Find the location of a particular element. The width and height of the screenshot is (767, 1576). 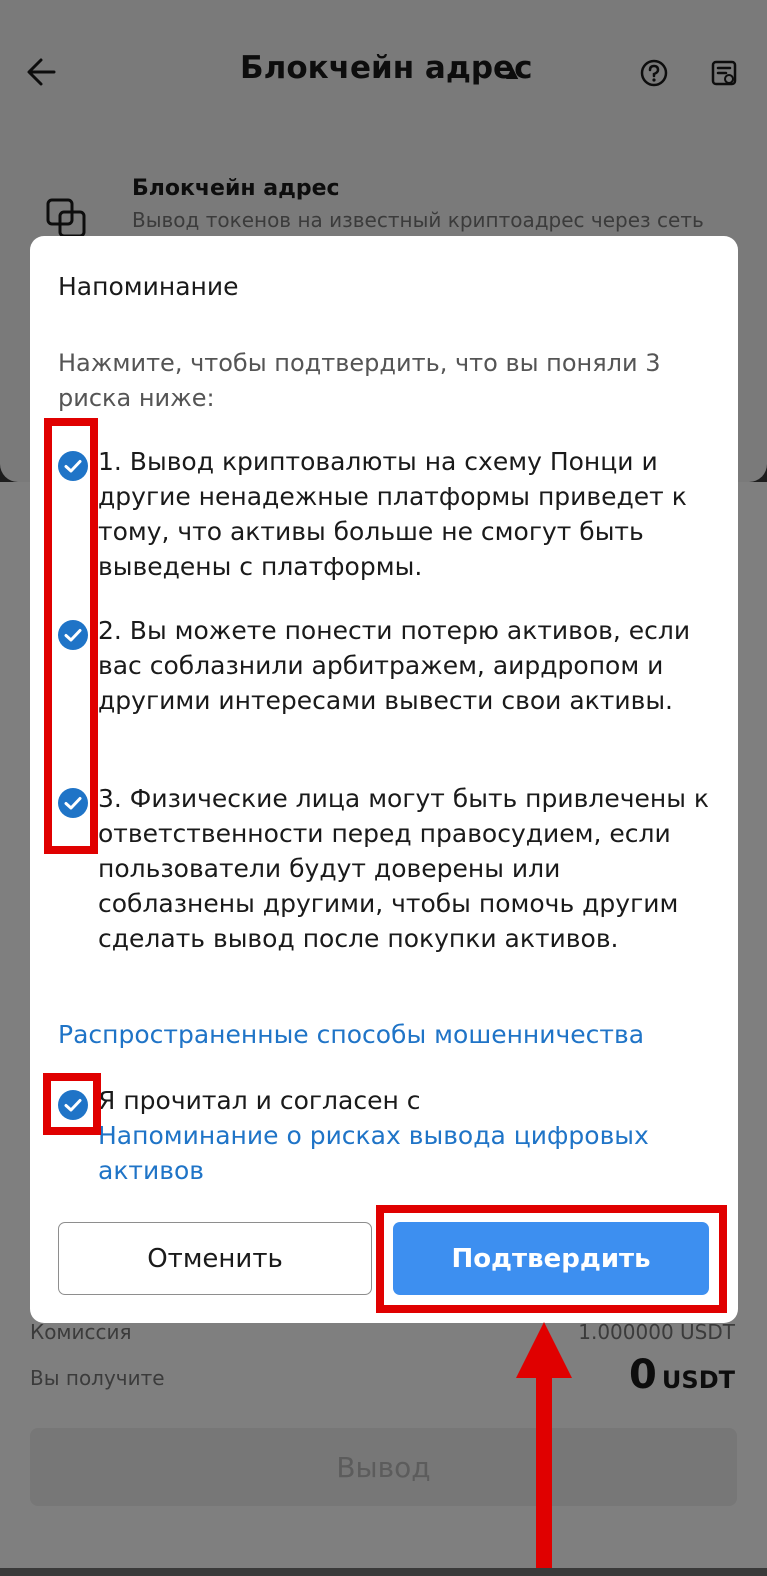

confirm-highlight-box is located at coordinates (551, 1259).